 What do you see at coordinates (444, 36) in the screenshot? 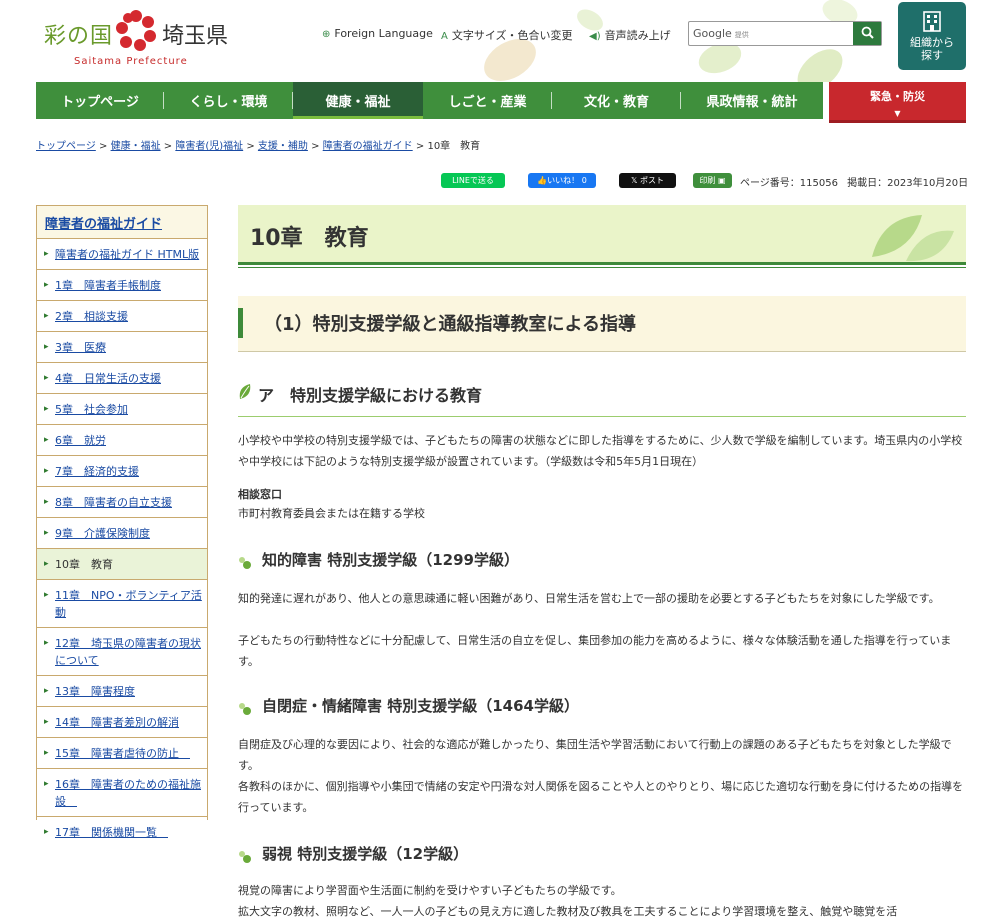
I see `text-size-icon: A` at bounding box center [444, 36].